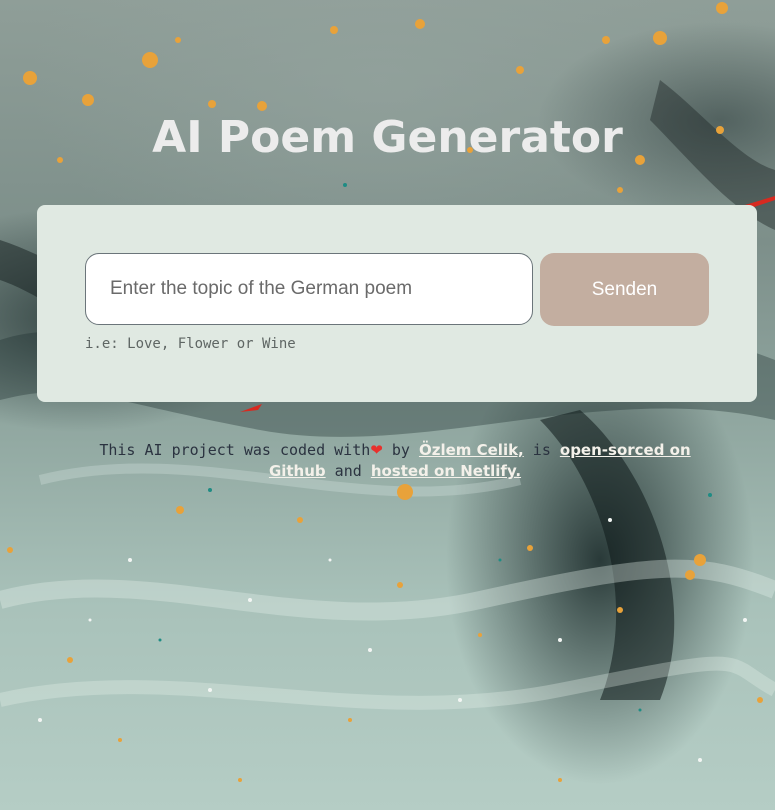 The image size is (775, 810). Describe the element at coordinates (235, 450) in the screenshot. I see `footer-text-coded: This AI project was coded with` at that location.